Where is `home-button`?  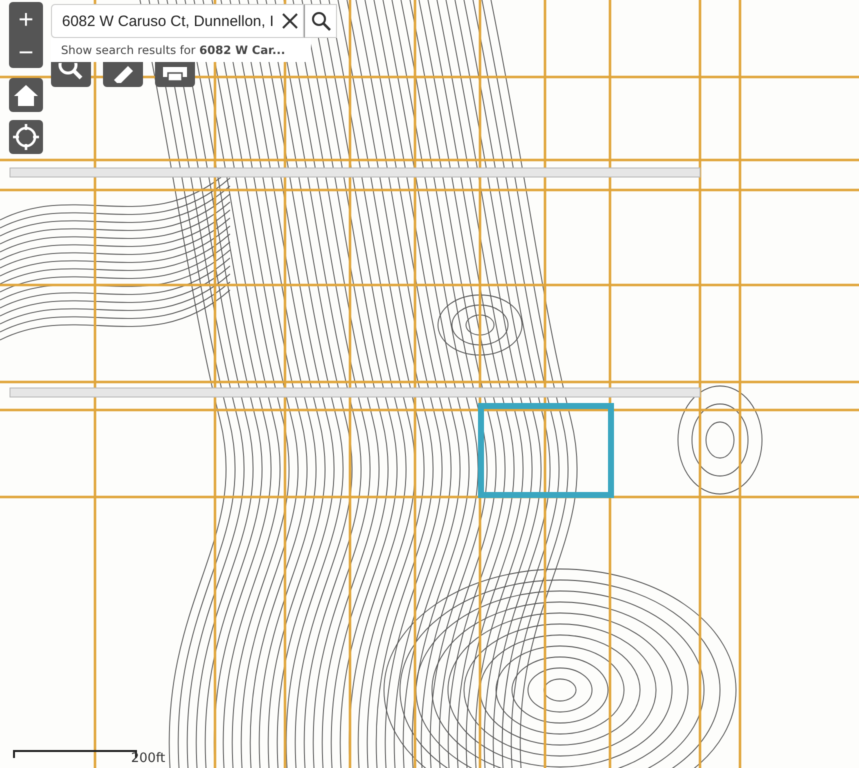
home-button is located at coordinates (26, 95).